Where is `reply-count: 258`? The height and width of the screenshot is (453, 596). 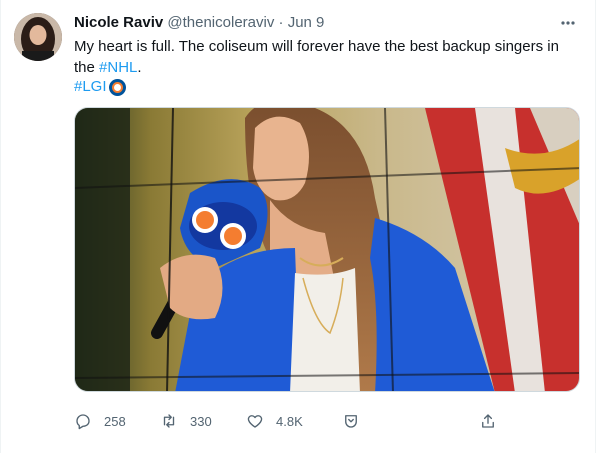 reply-count: 258 is located at coordinates (115, 421).